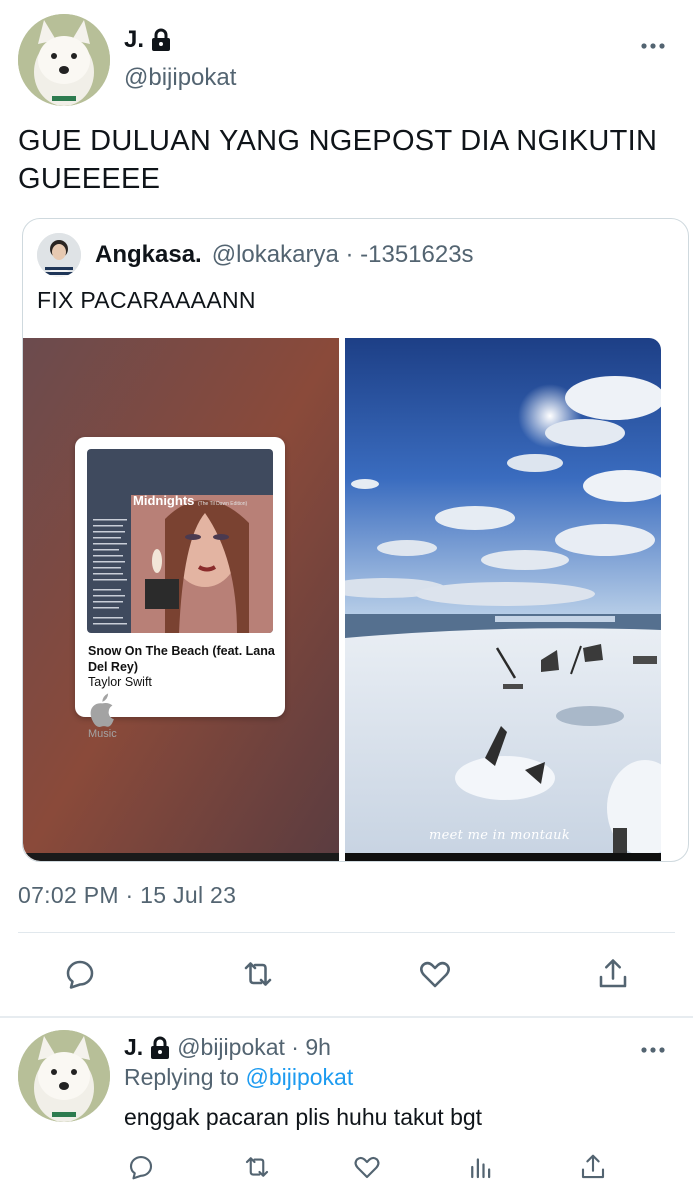  Describe the element at coordinates (303, 1117) in the screenshot. I see `reply-text: enggak pacaran plis huhu takut bgt` at that location.